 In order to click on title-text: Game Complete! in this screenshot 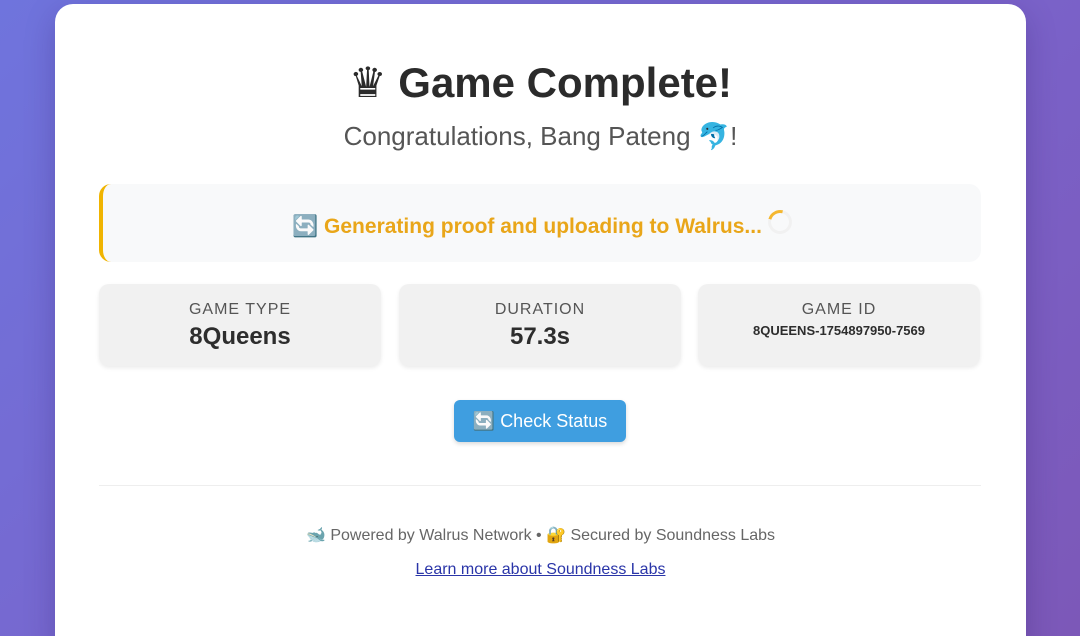, I will do `click(565, 82)`.